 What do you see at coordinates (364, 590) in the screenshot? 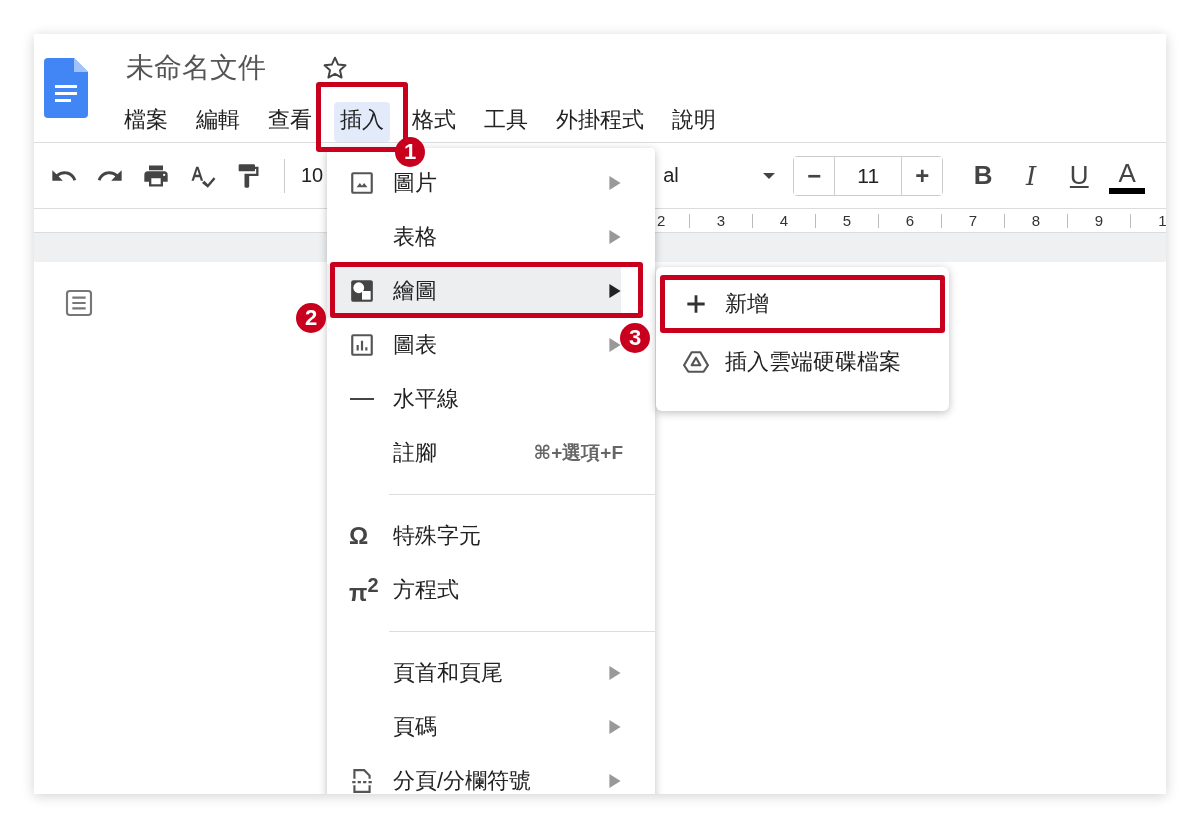
I see `symbol-icon: π$^{2}$` at bounding box center [364, 590].